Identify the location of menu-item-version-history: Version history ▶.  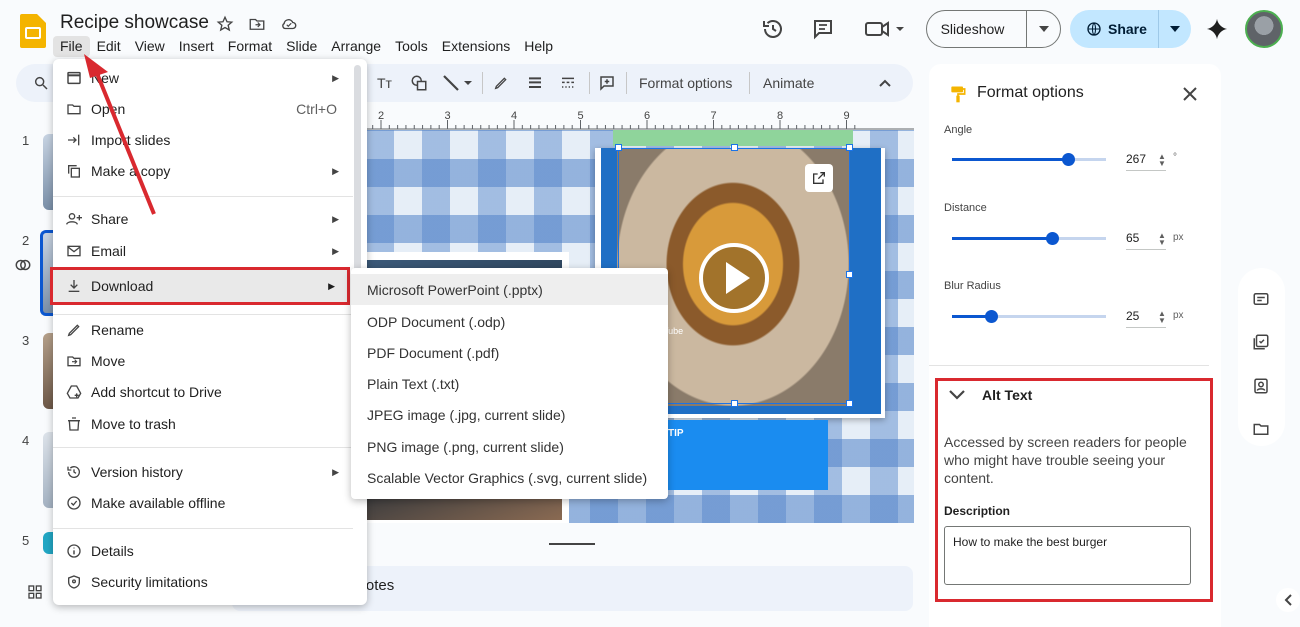
(210, 472).